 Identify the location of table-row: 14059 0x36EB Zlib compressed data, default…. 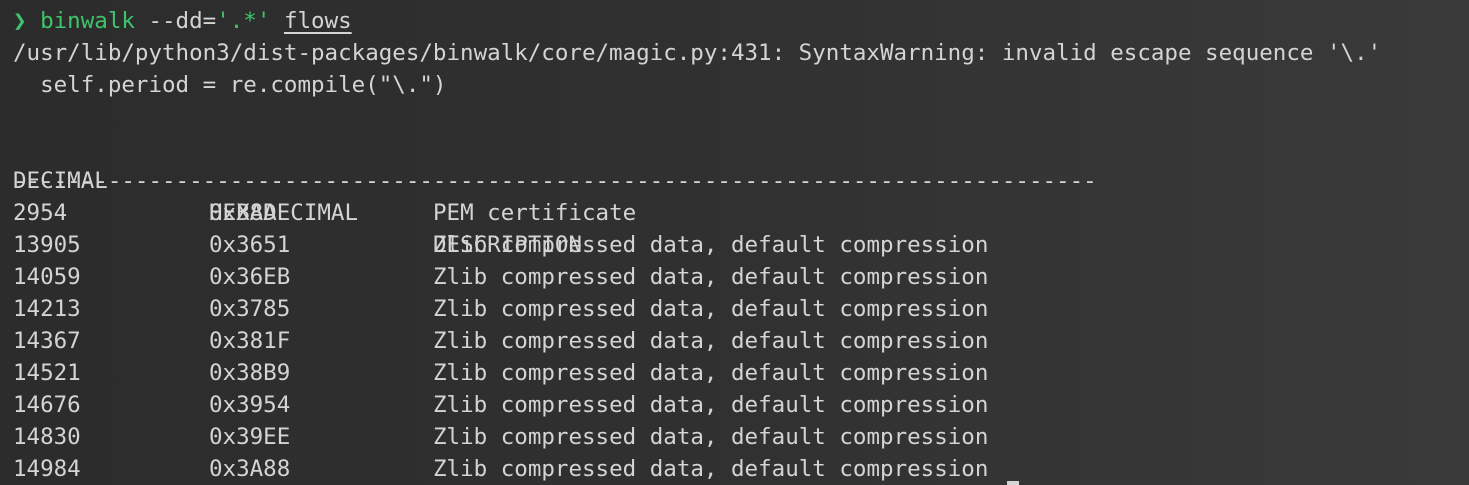
(613, 277).